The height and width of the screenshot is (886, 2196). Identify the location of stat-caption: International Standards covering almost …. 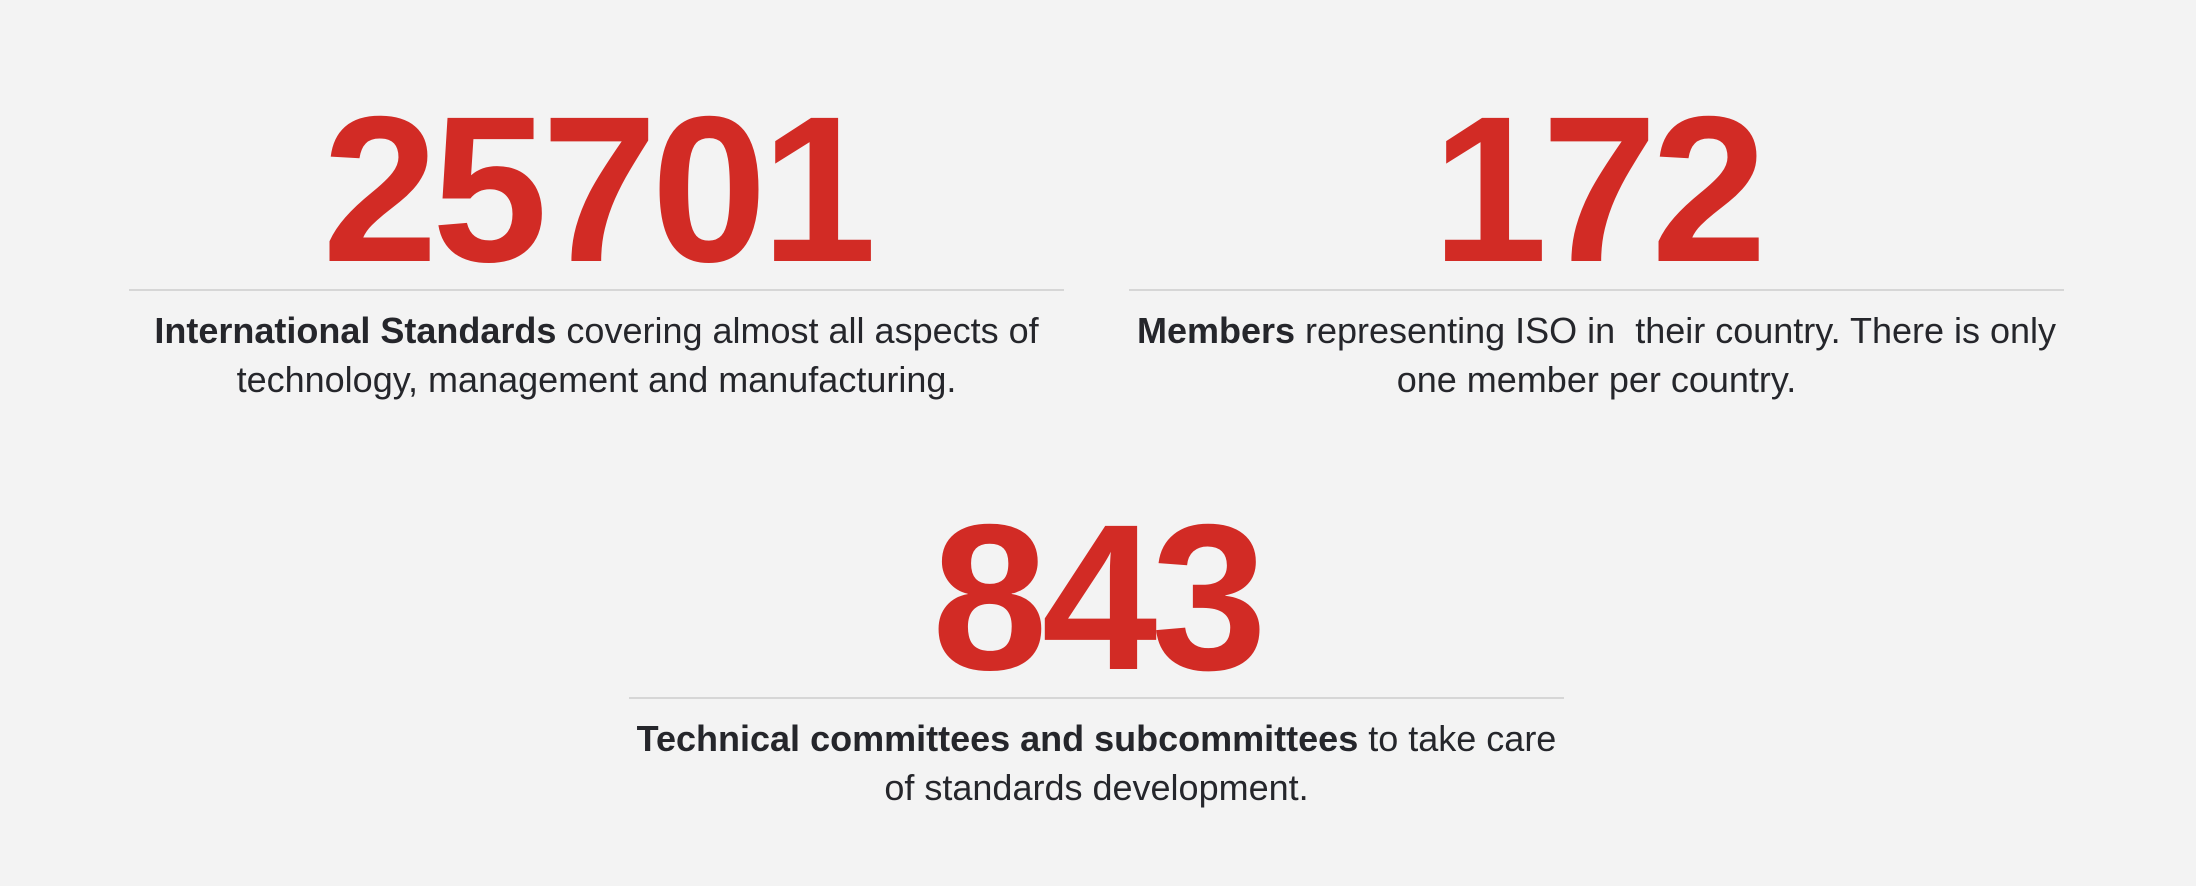
(596, 355).